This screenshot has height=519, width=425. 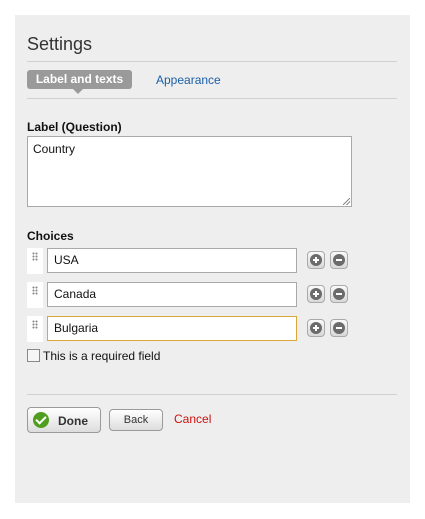 I want to click on cancel-link: Cancel, so click(x=192, y=419).